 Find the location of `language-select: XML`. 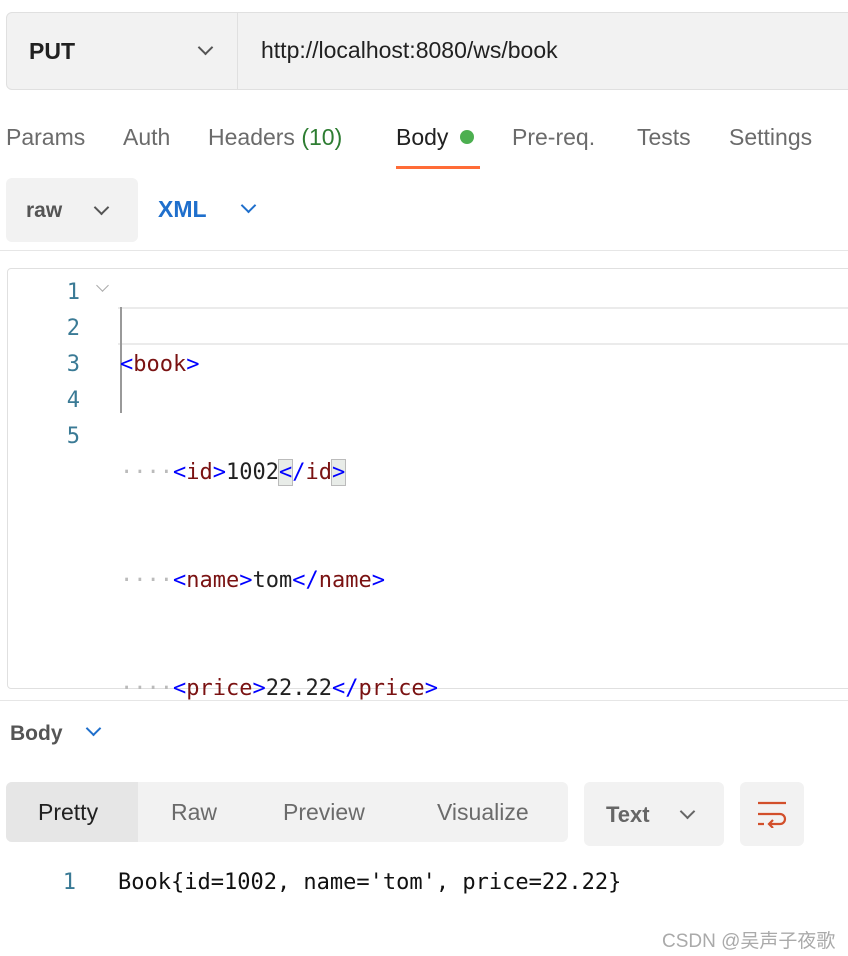

language-select: XML is located at coordinates (207, 209).